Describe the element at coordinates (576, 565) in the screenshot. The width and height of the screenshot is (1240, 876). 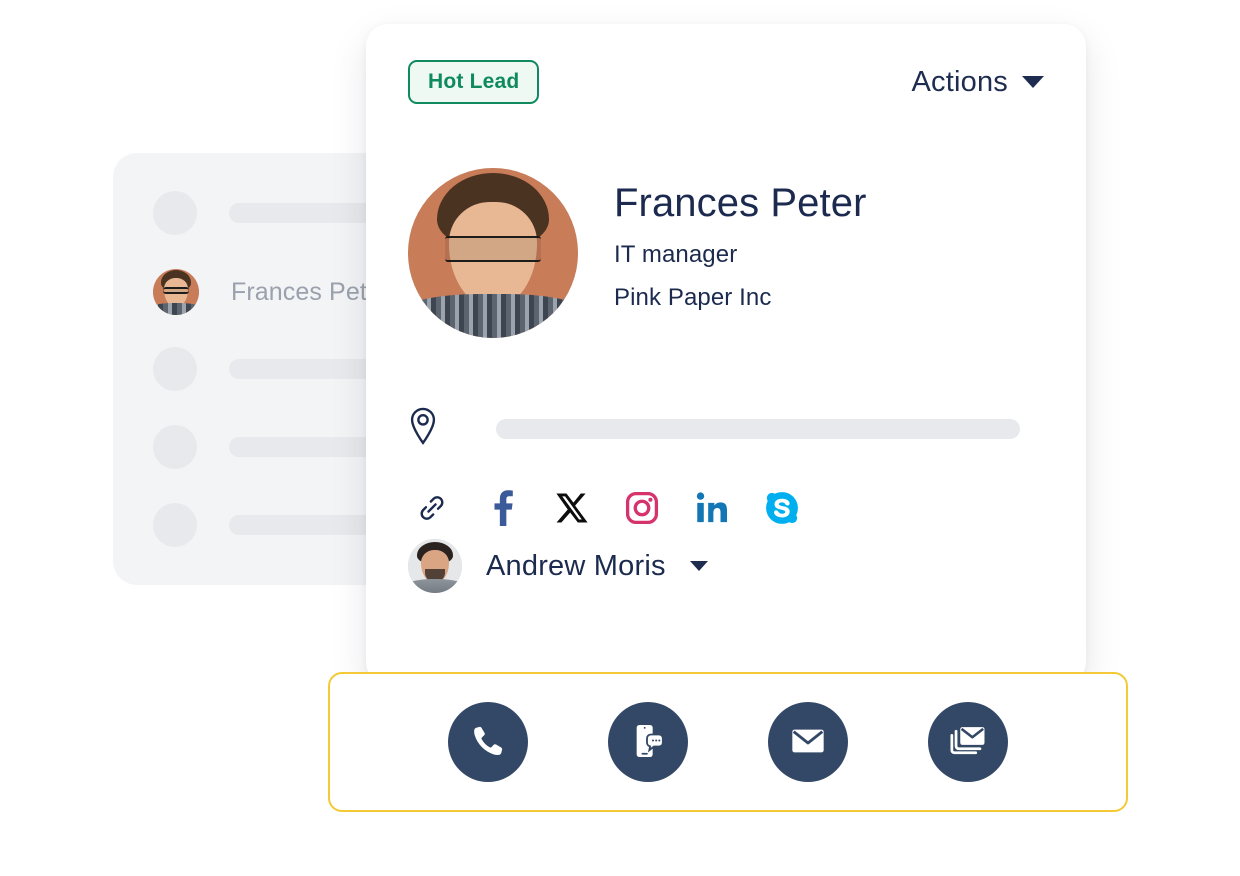
I see `assignee-name: Andrew Moris` at that location.